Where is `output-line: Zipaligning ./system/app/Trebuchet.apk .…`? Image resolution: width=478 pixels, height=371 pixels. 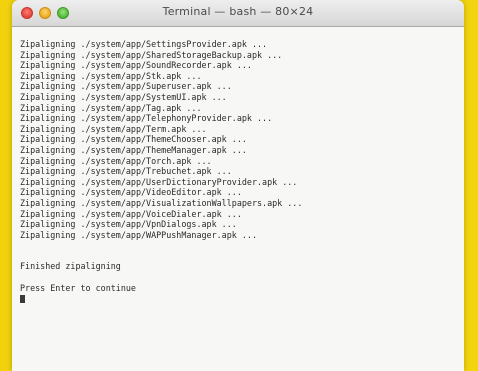
output-line: Zipaligning ./system/app/Trebuchet.apk .… is located at coordinates (126, 171).